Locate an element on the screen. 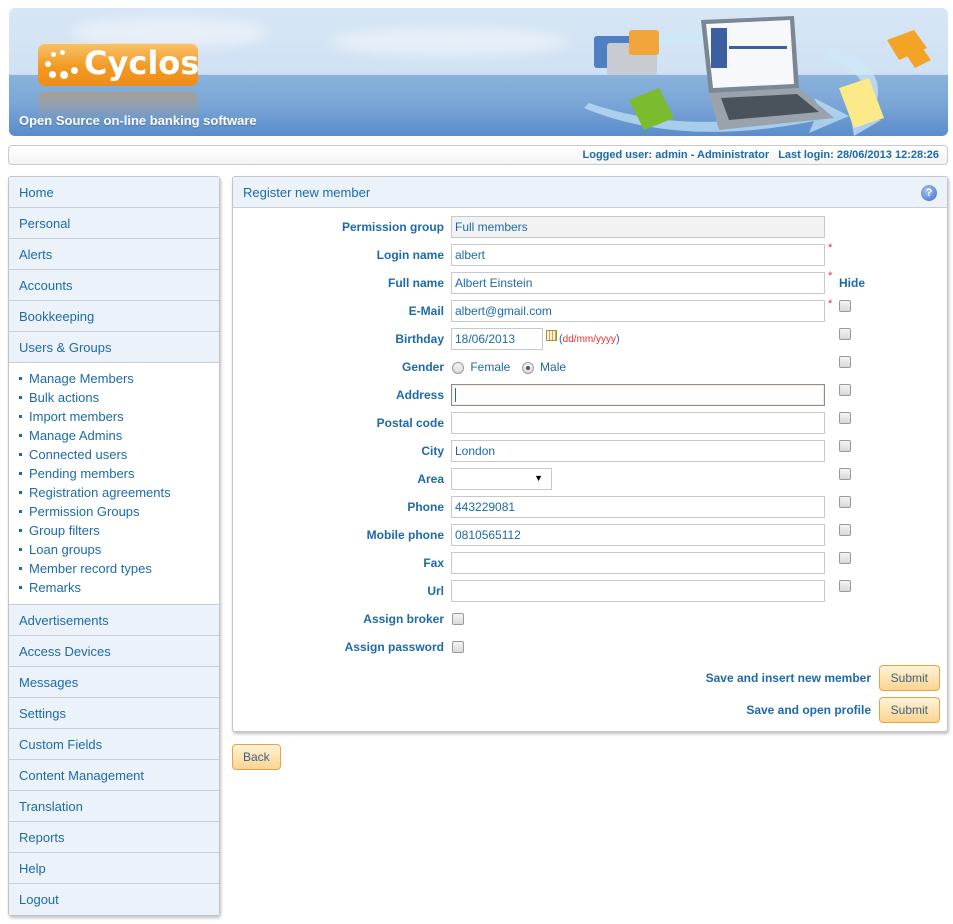  postal-code-input is located at coordinates (638, 423).